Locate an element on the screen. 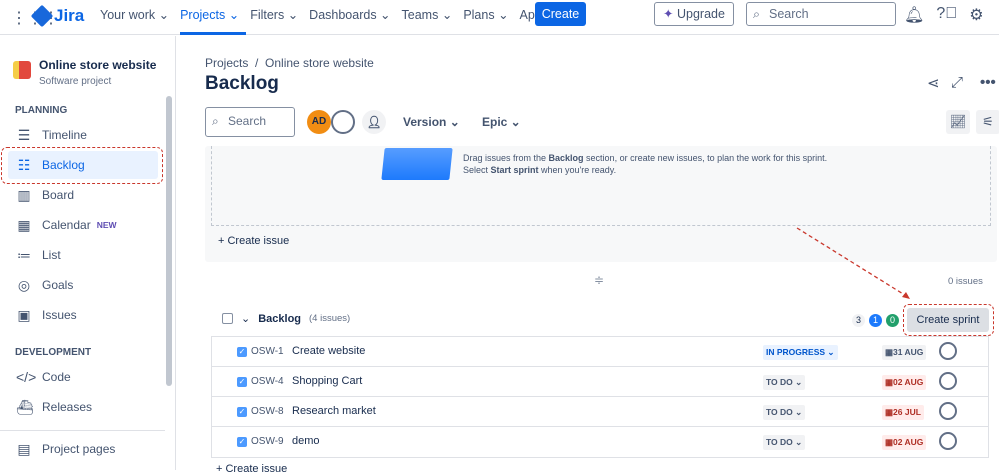  issue-summary: Create website is located at coordinates (328, 351).